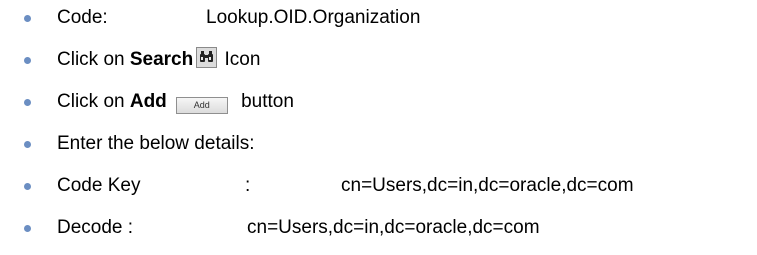  Describe the element at coordinates (82, 17) in the screenshot. I see `code-label: Code:` at that location.